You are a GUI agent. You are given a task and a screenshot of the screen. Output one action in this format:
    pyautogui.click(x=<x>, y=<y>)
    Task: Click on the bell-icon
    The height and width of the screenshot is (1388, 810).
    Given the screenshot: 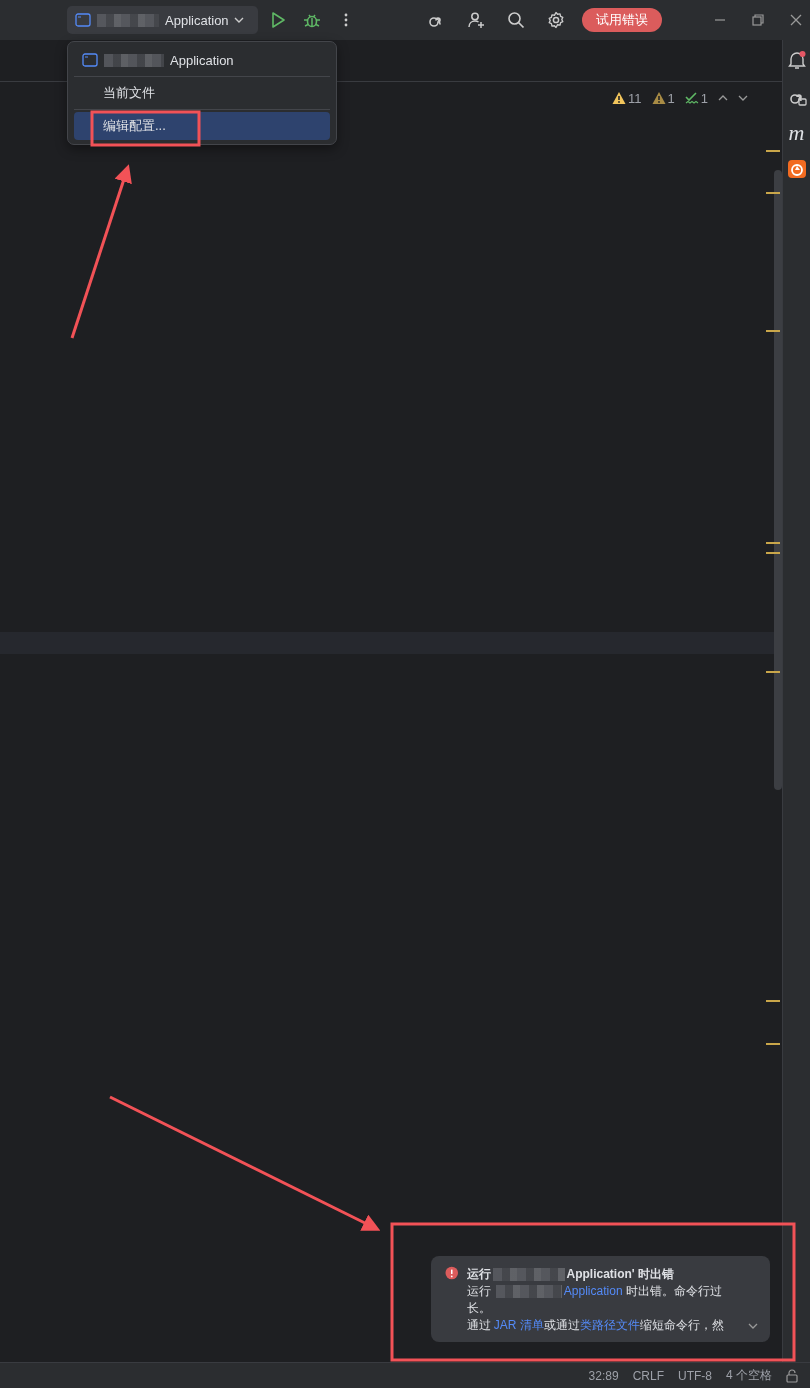 What is the action you would take?
    pyautogui.click(x=796, y=60)
    